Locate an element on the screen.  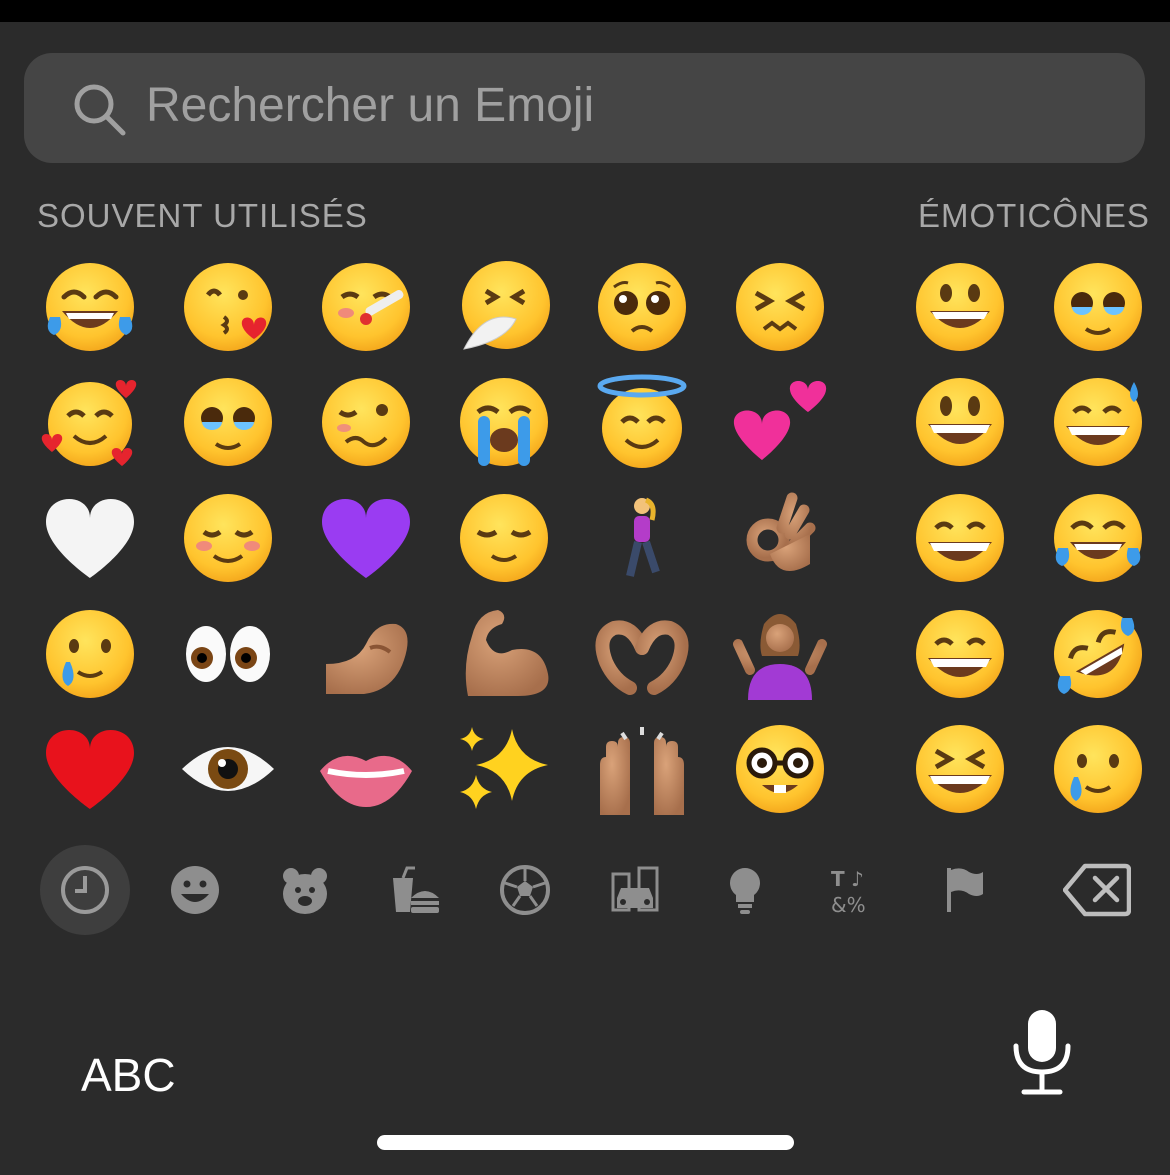
emoji-beaming-face is located at coordinates (960, 538).